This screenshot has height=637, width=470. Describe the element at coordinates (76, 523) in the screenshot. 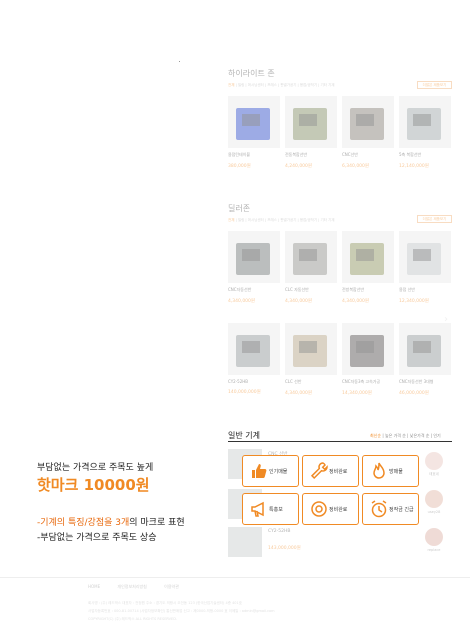

I see `promo-line3-a: -기계의 특징/강점을` at that location.